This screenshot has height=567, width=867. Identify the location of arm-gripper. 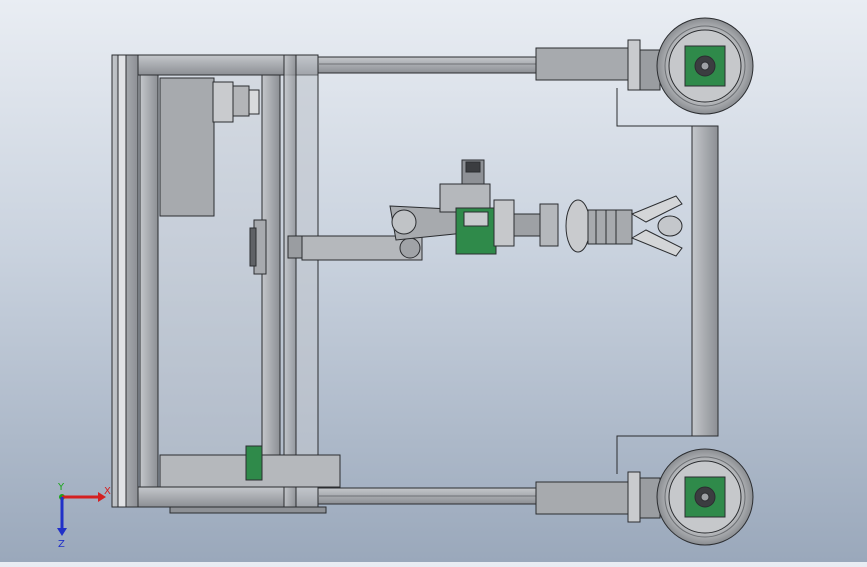
(624, 226).